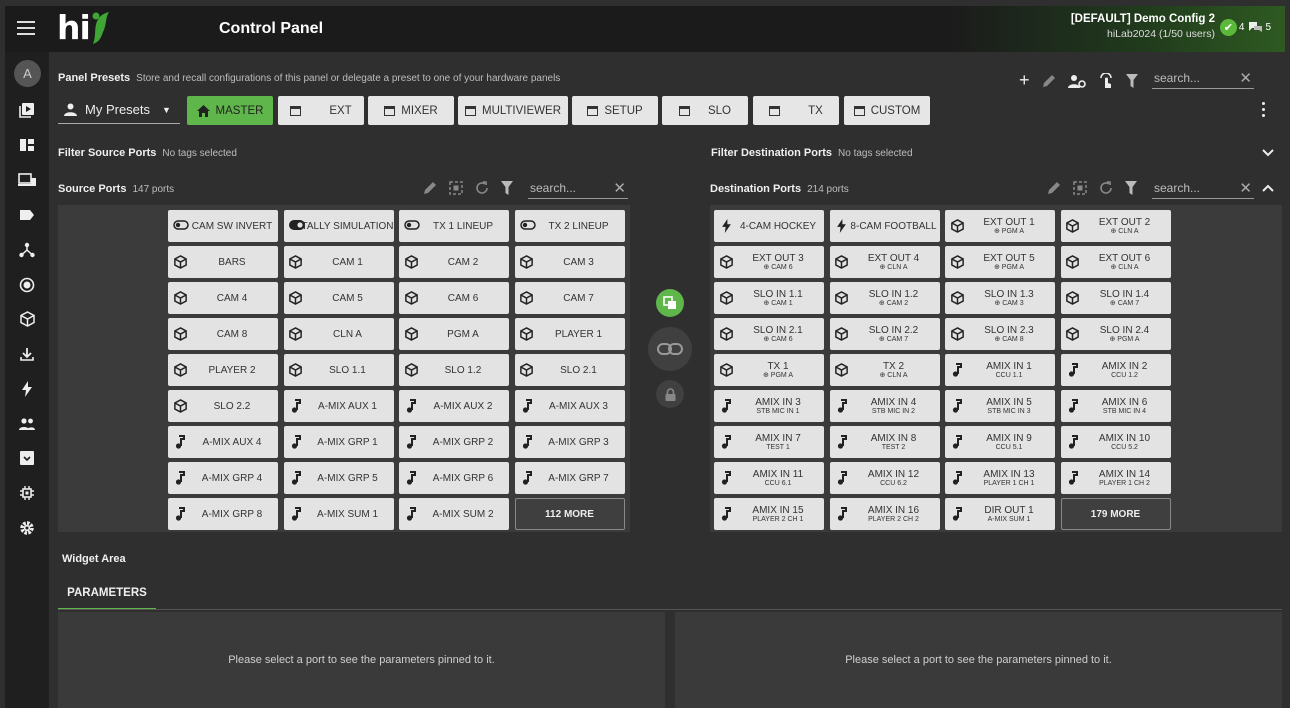  What do you see at coordinates (670, 394) in the screenshot?
I see `lock-button` at bounding box center [670, 394].